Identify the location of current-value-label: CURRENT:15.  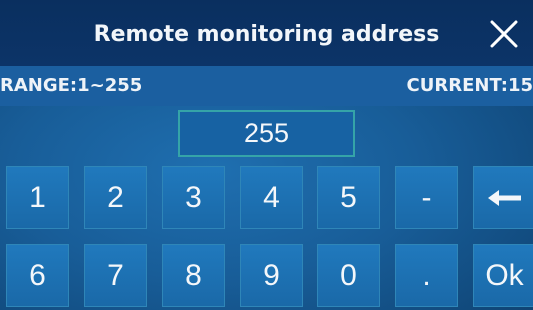
(469, 85).